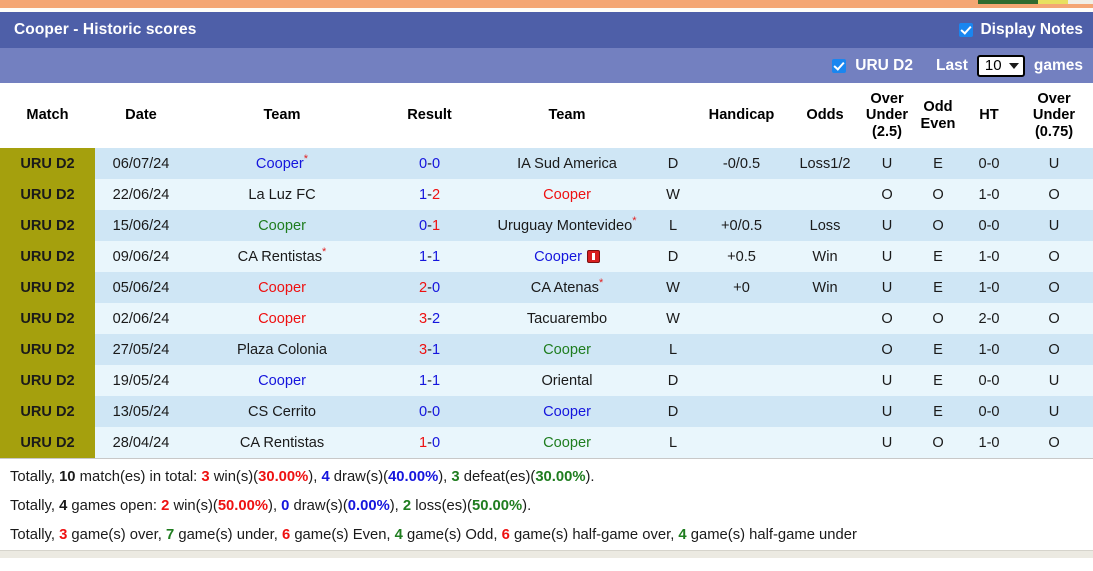 Image resolution: width=1093 pixels, height=571 pixels. Describe the element at coordinates (567, 163) in the screenshot. I see `team-name: IA Sud America` at that location.